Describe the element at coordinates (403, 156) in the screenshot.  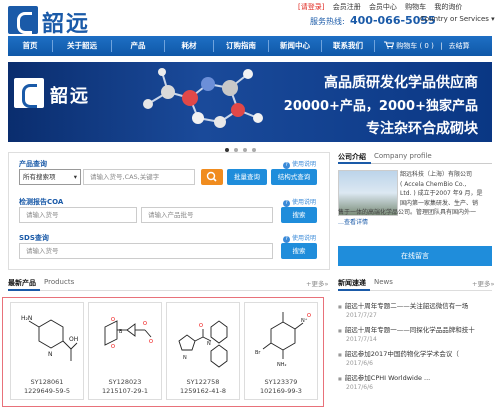
I see `company-section-title-en: Company profile` at that location.